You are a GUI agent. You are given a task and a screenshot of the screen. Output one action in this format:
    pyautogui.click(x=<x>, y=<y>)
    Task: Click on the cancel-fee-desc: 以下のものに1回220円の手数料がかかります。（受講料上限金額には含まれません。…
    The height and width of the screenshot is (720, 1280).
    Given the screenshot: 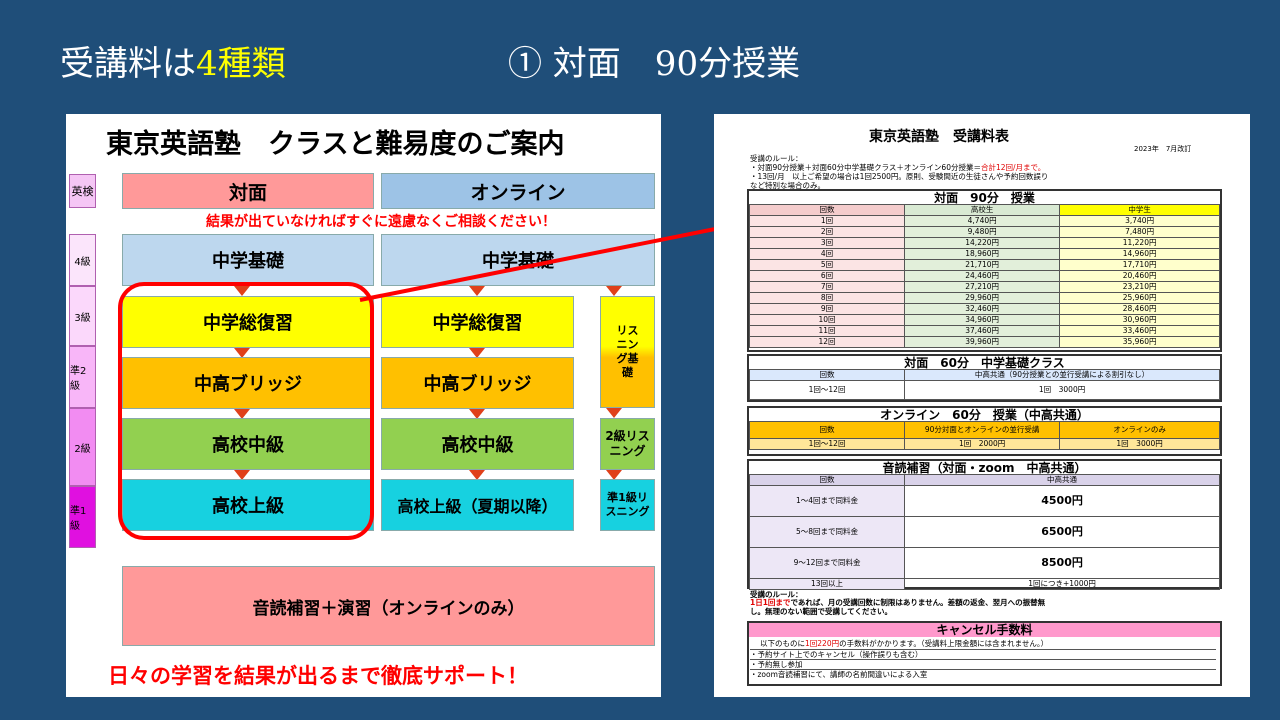 What is the action you would take?
    pyautogui.click(x=904, y=643)
    